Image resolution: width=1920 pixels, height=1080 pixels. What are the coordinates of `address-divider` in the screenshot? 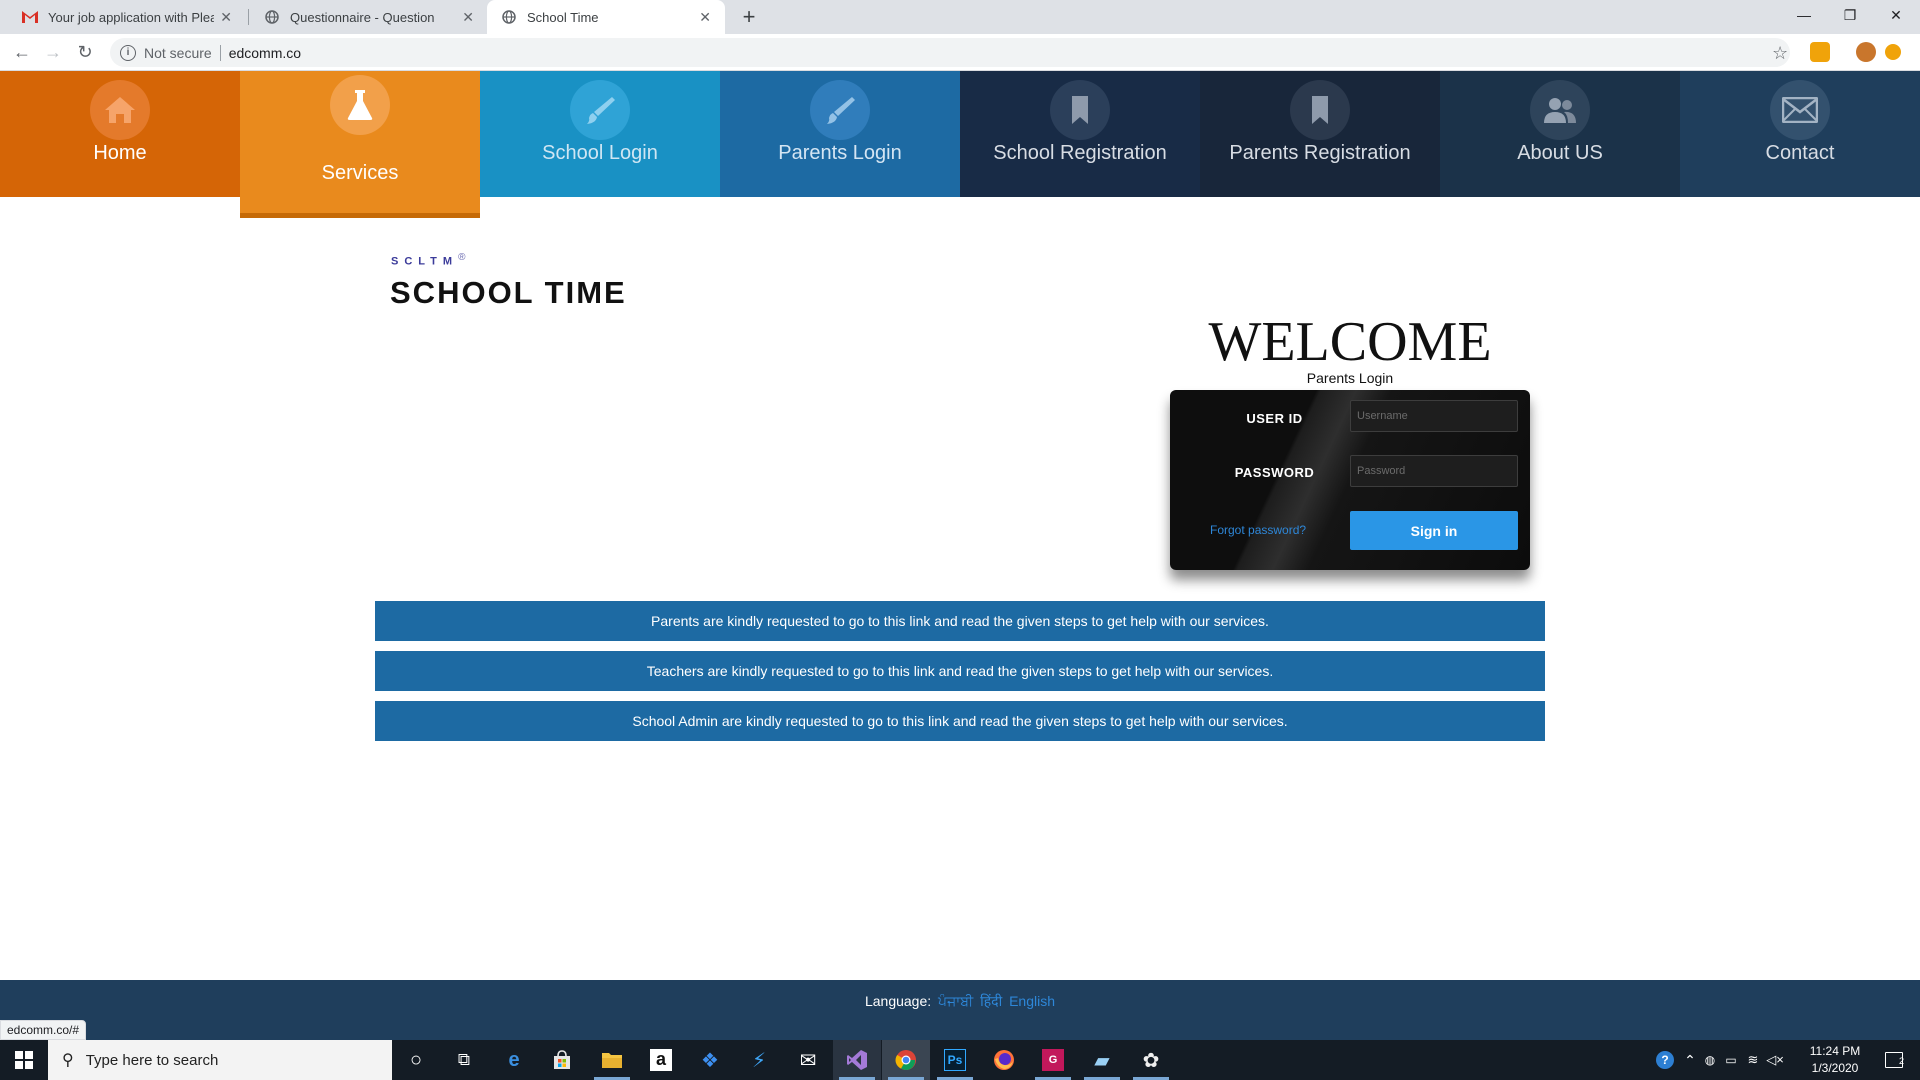 It's located at (220, 52).